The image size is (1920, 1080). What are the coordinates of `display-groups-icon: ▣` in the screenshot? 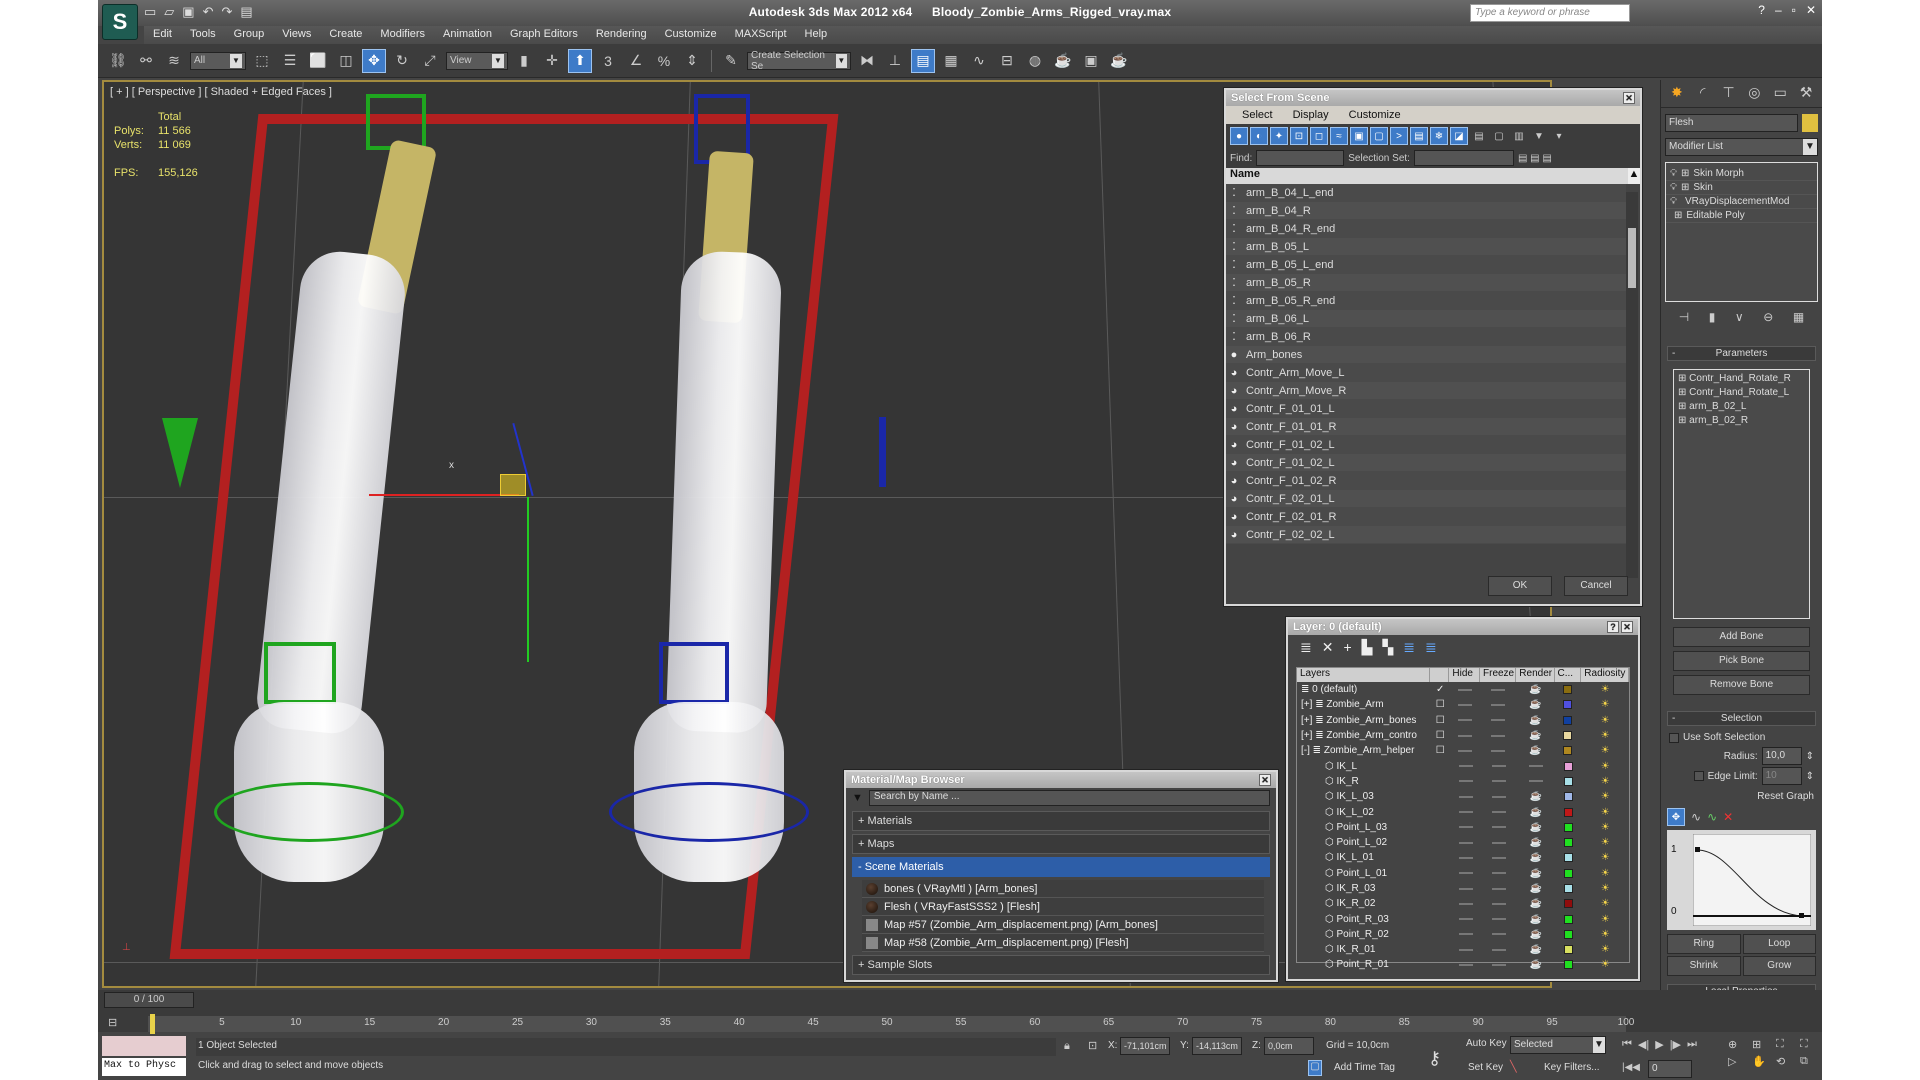 It's located at (1359, 136).